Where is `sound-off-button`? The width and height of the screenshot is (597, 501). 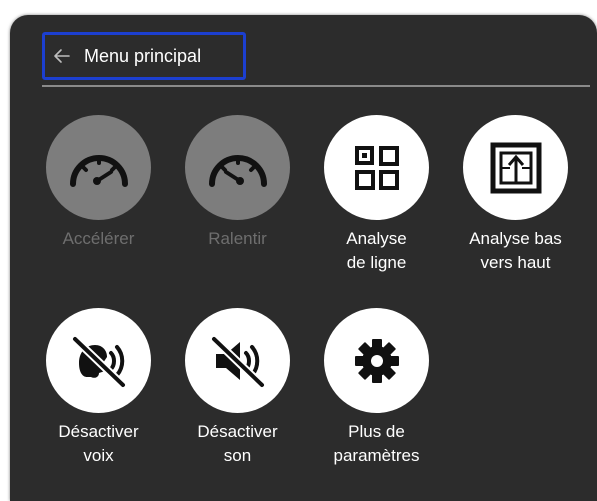 sound-off-button is located at coordinates (237, 360).